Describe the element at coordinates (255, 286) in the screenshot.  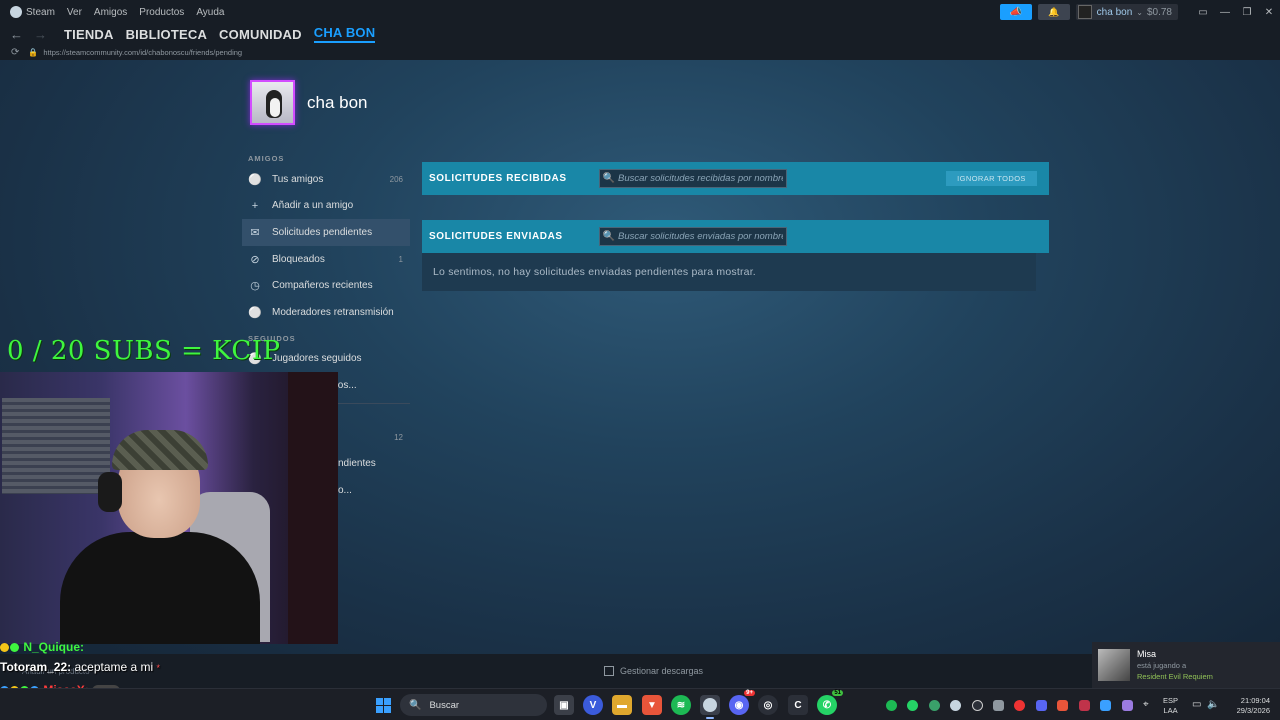
I see `clock-icon: ◷` at that location.